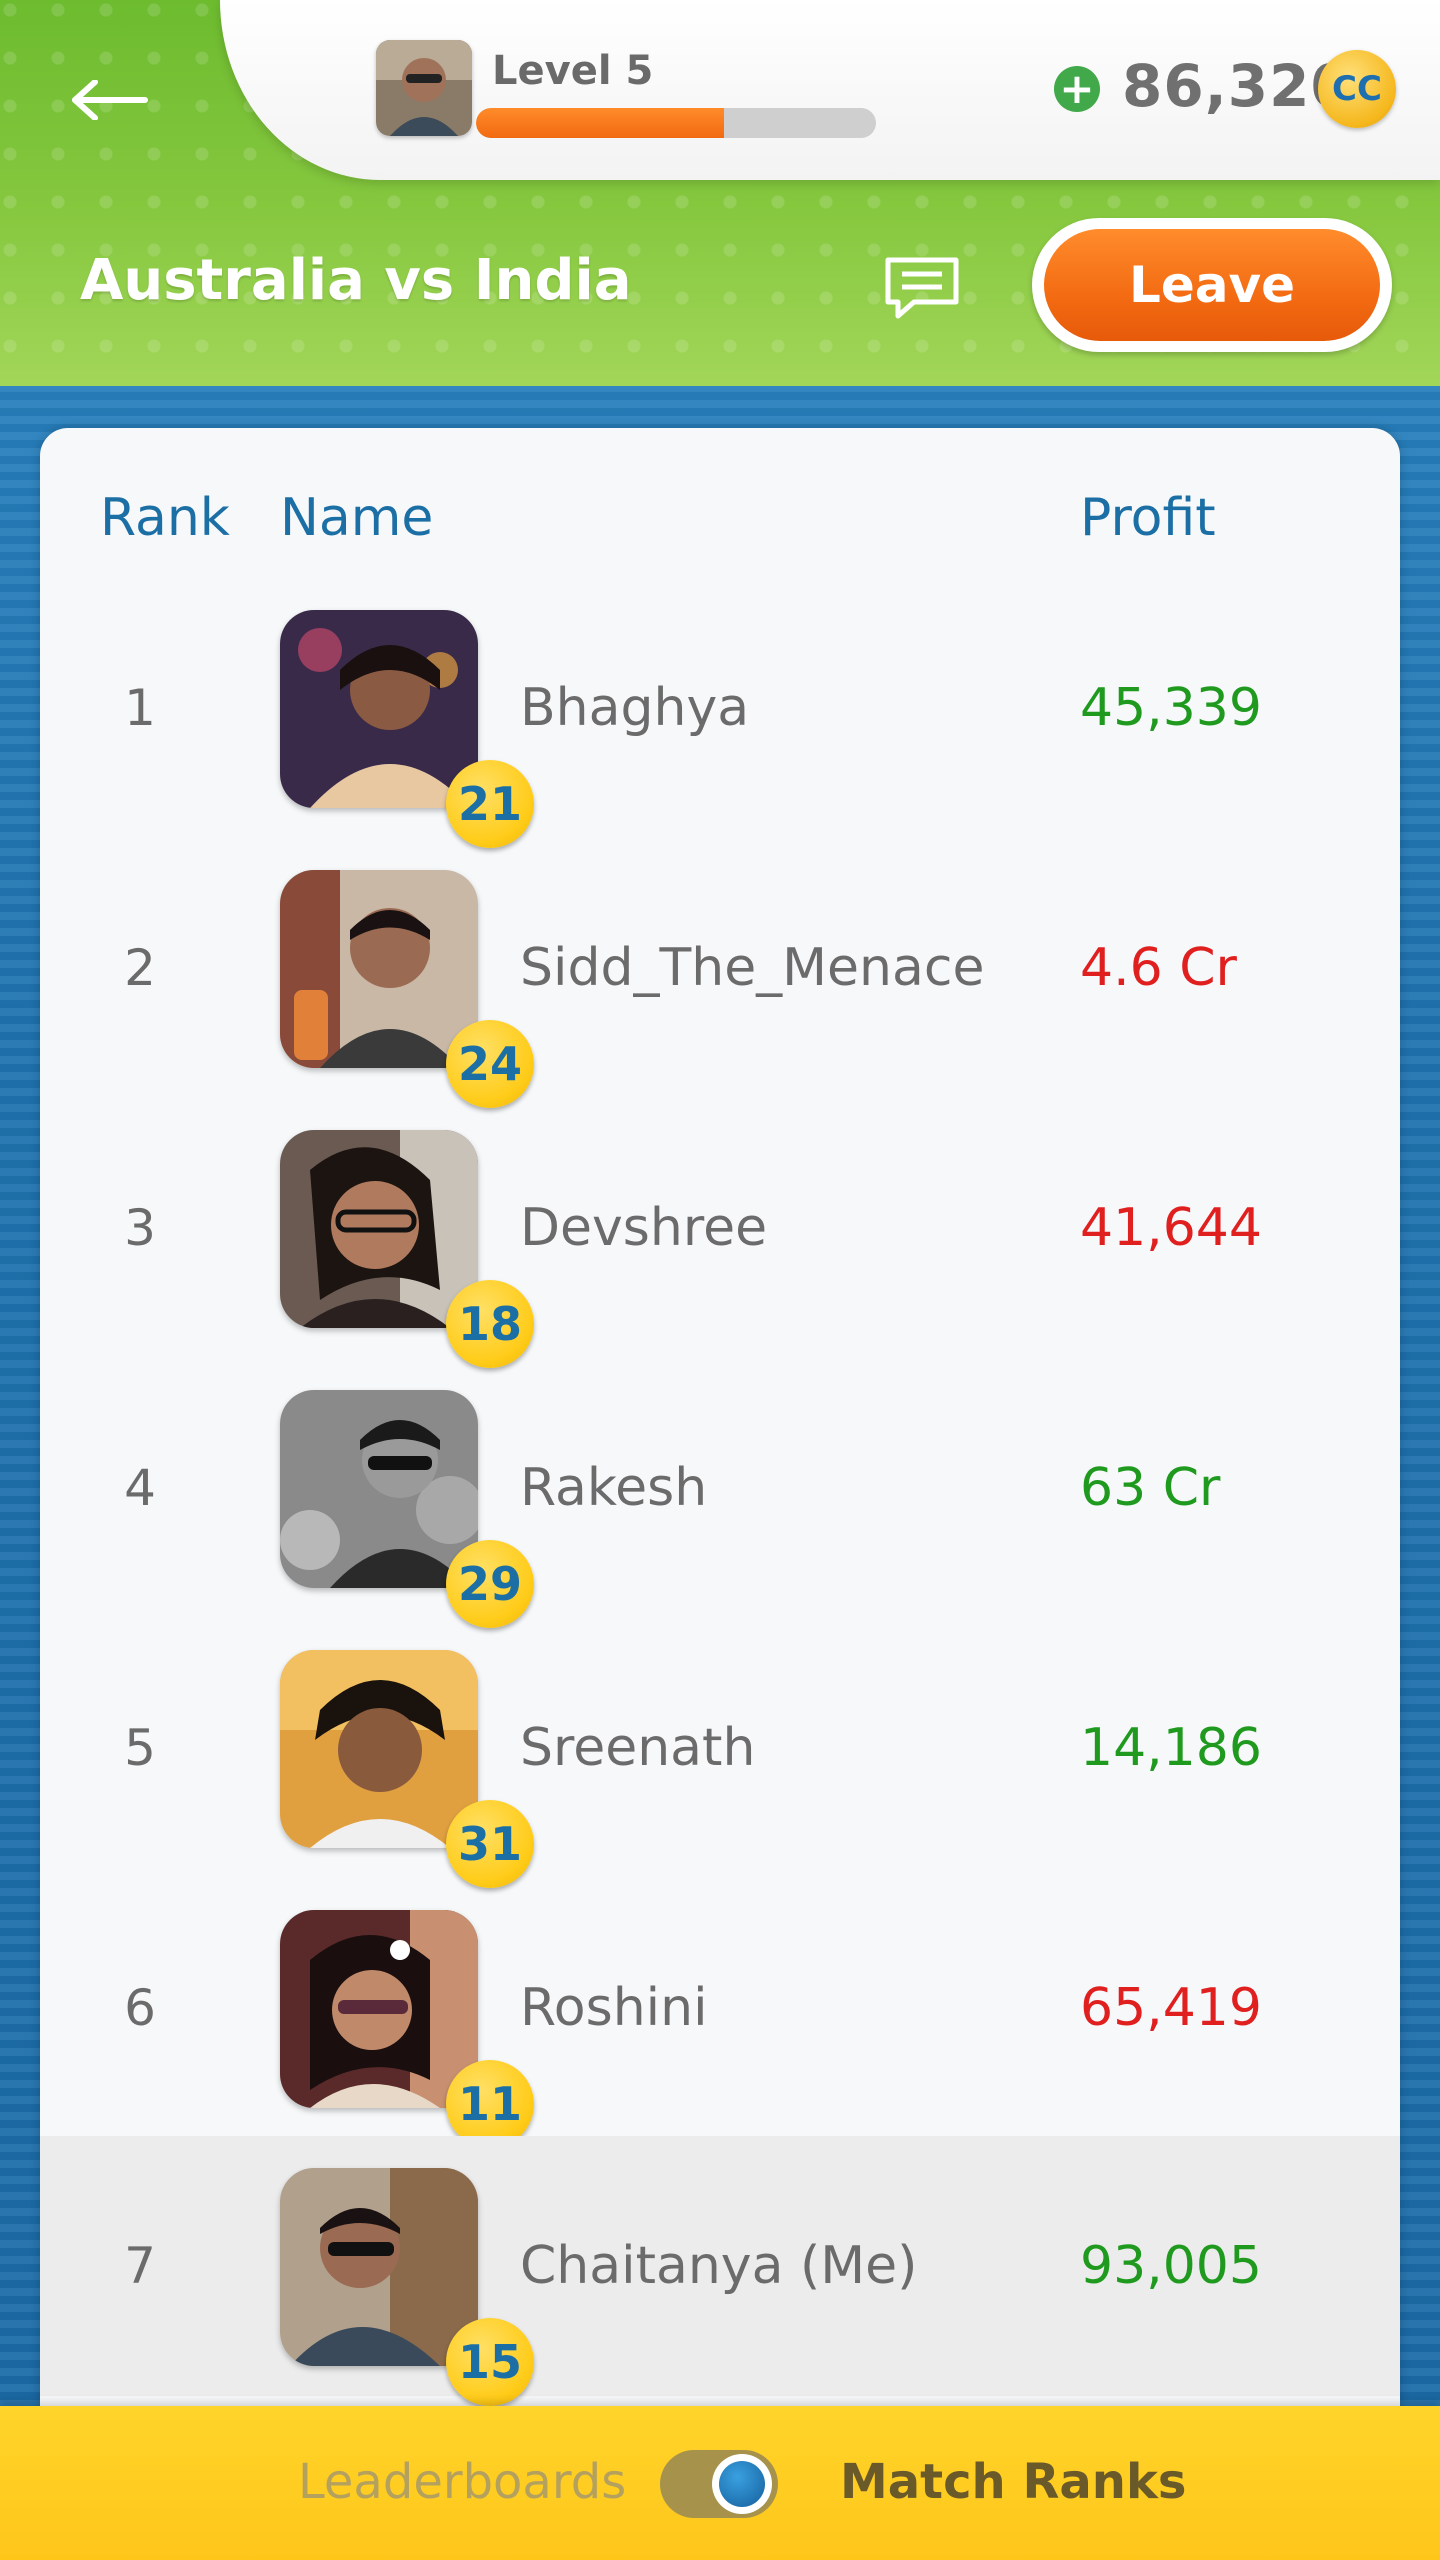  I want to click on player-name: Devshree, so click(644, 1228).